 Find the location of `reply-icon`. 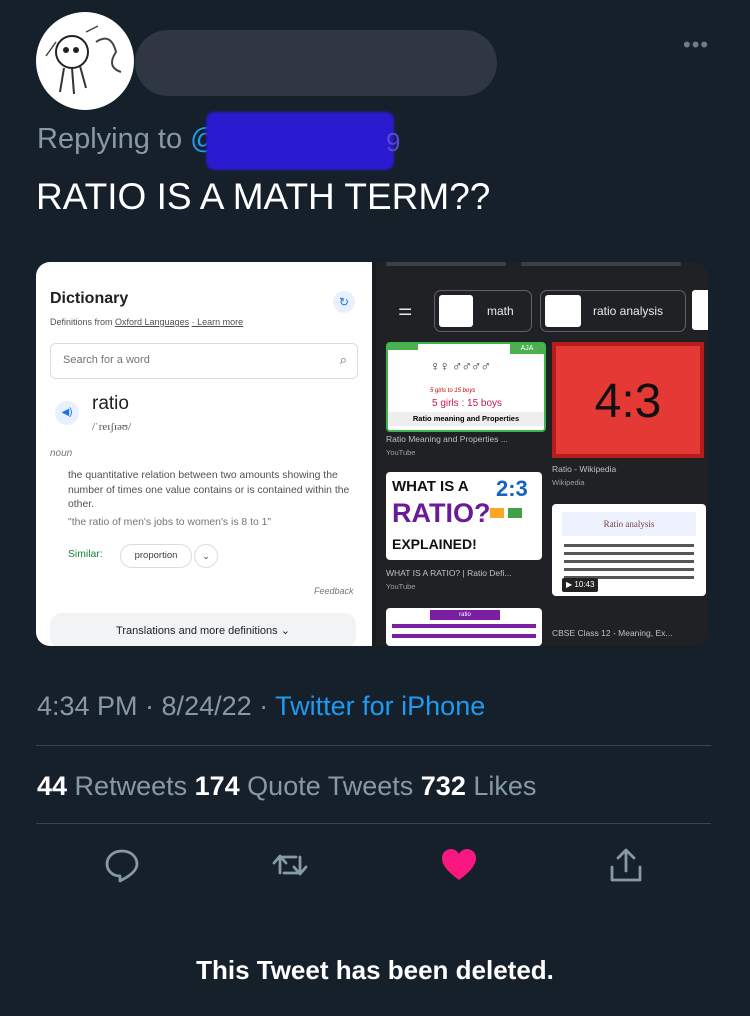

reply-icon is located at coordinates (122, 866).